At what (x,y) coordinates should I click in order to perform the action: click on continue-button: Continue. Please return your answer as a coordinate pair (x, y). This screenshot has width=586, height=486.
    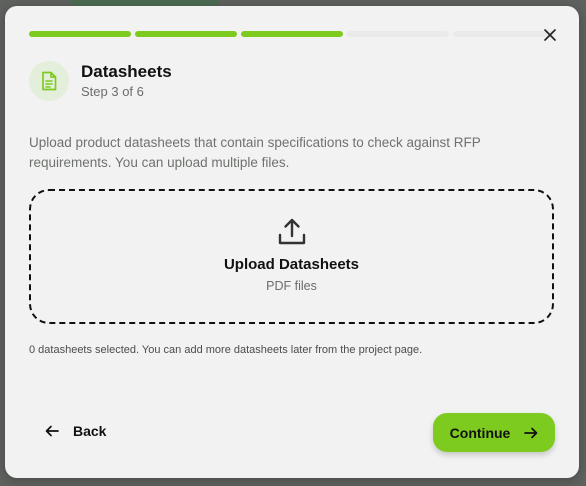
    Looking at the image, I should click on (494, 432).